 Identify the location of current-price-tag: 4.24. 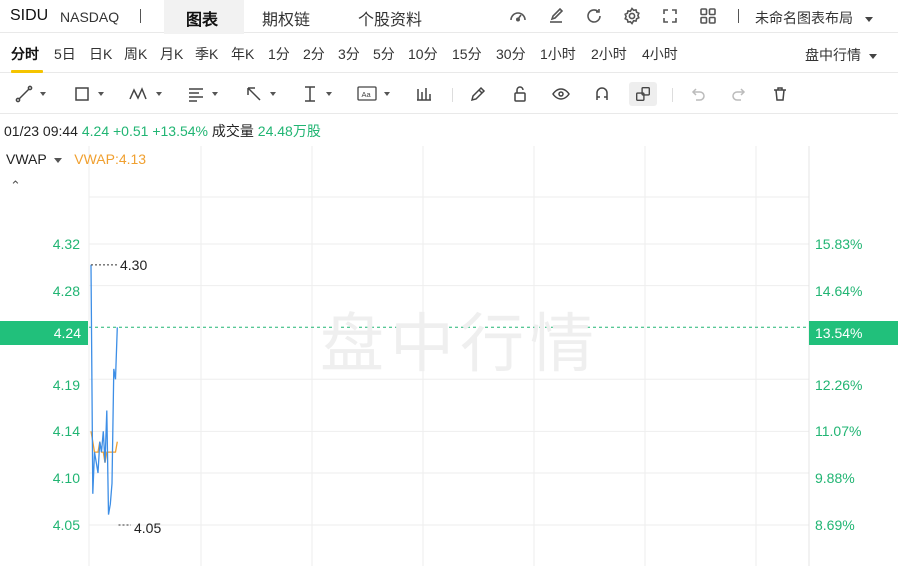
(44, 333).